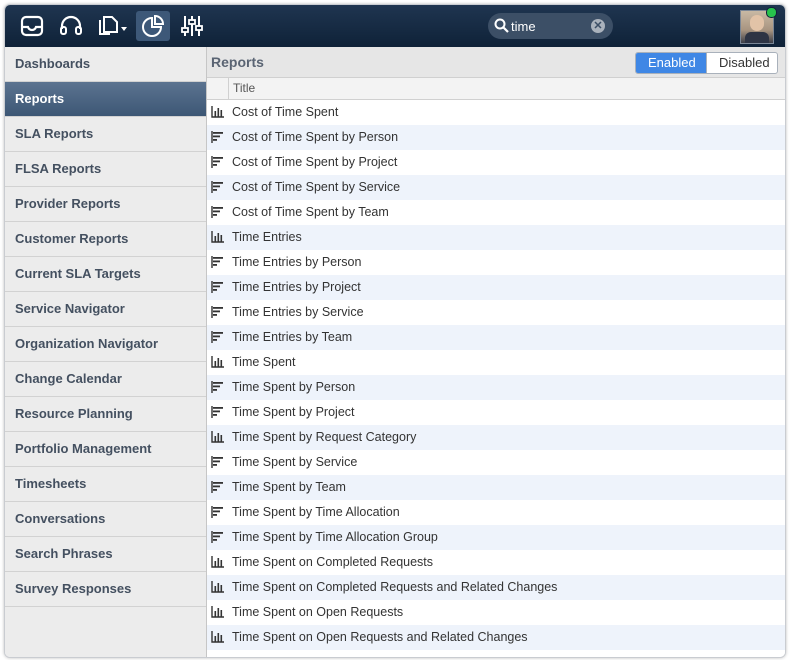 The height and width of the screenshot is (660, 790). Describe the element at coordinates (315, 137) in the screenshot. I see `report-title: Cost of Time Spent by Person` at that location.